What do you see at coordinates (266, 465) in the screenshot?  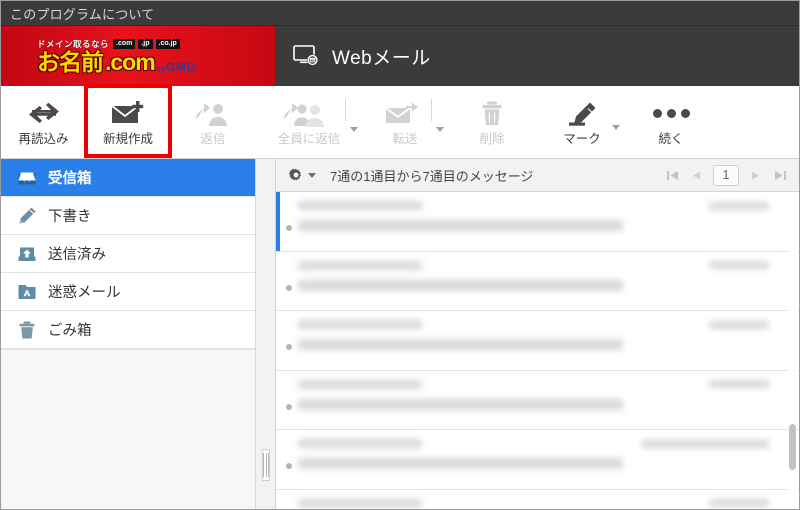 I see `splitter-grip-handle` at bounding box center [266, 465].